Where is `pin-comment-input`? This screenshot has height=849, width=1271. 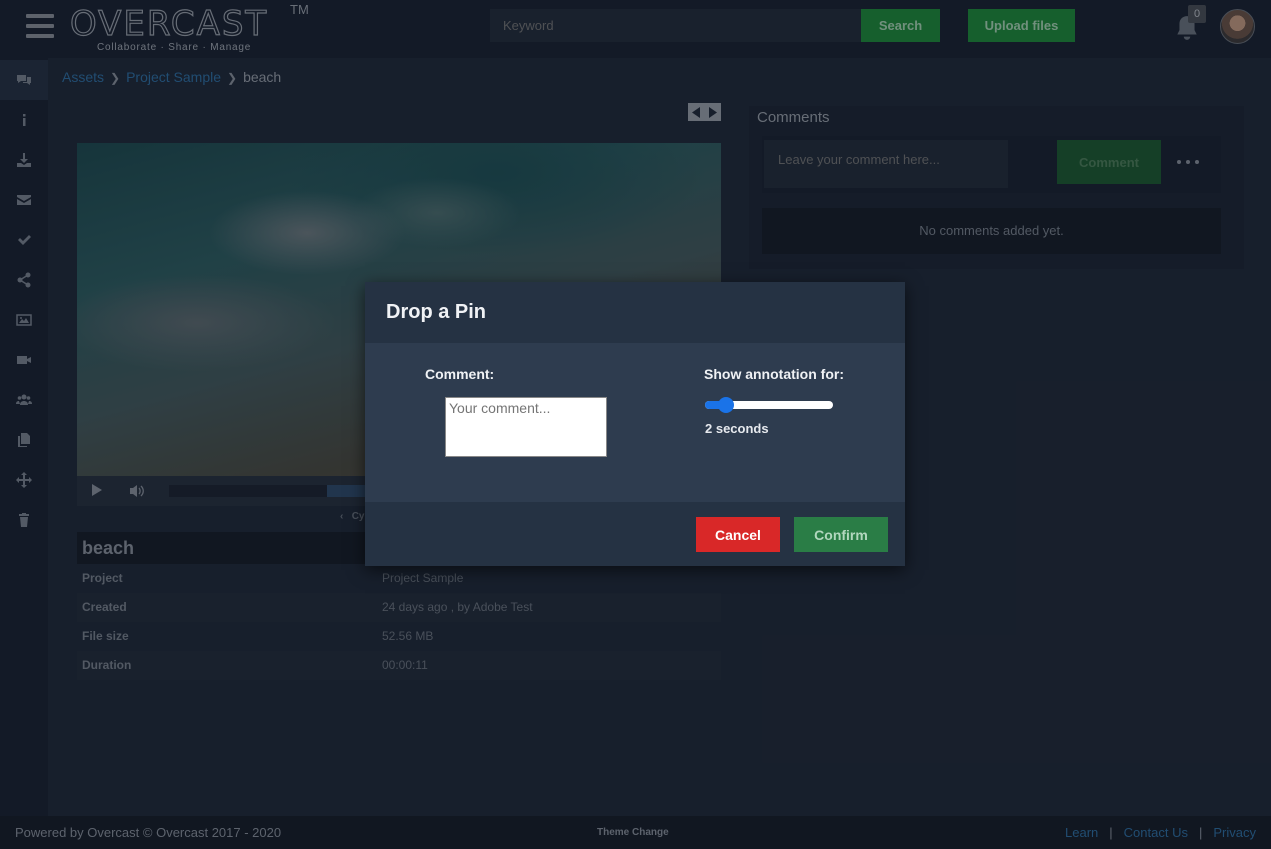 pin-comment-input is located at coordinates (526, 427).